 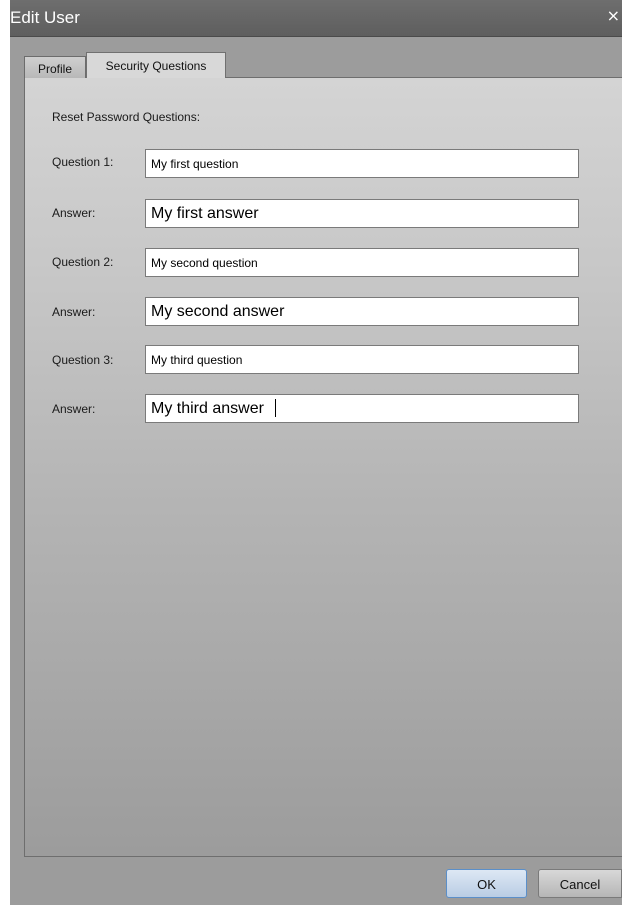 I want to click on title-bar: Edit User ×, so click(x=316, y=18).